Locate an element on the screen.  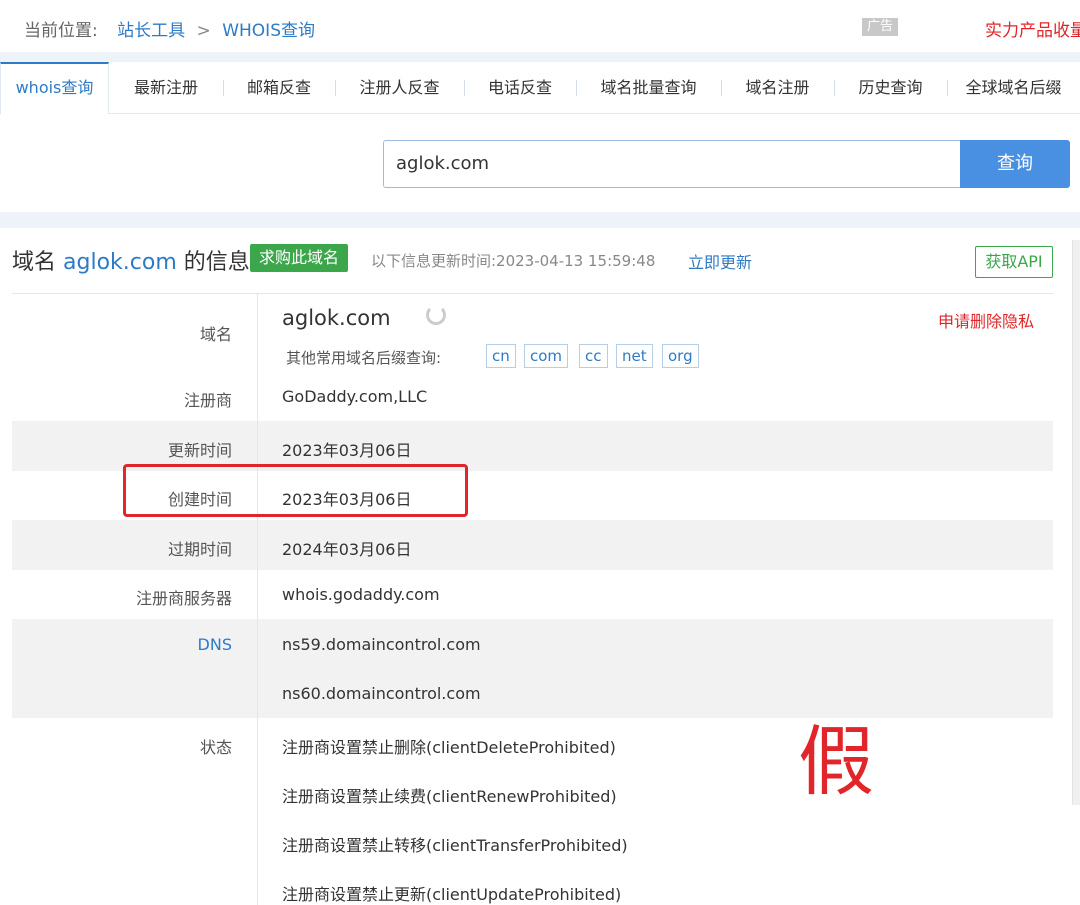
label-dns: DNS is located at coordinates (122, 644).